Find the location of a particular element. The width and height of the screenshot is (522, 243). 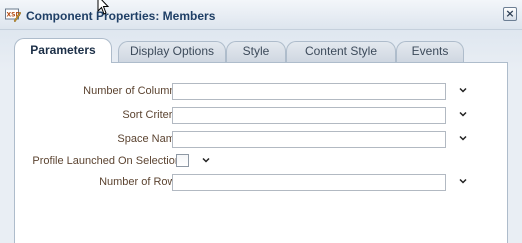

profile-launched-on-selection-label: Profile Launched On Selection is located at coordinates (106, 161).